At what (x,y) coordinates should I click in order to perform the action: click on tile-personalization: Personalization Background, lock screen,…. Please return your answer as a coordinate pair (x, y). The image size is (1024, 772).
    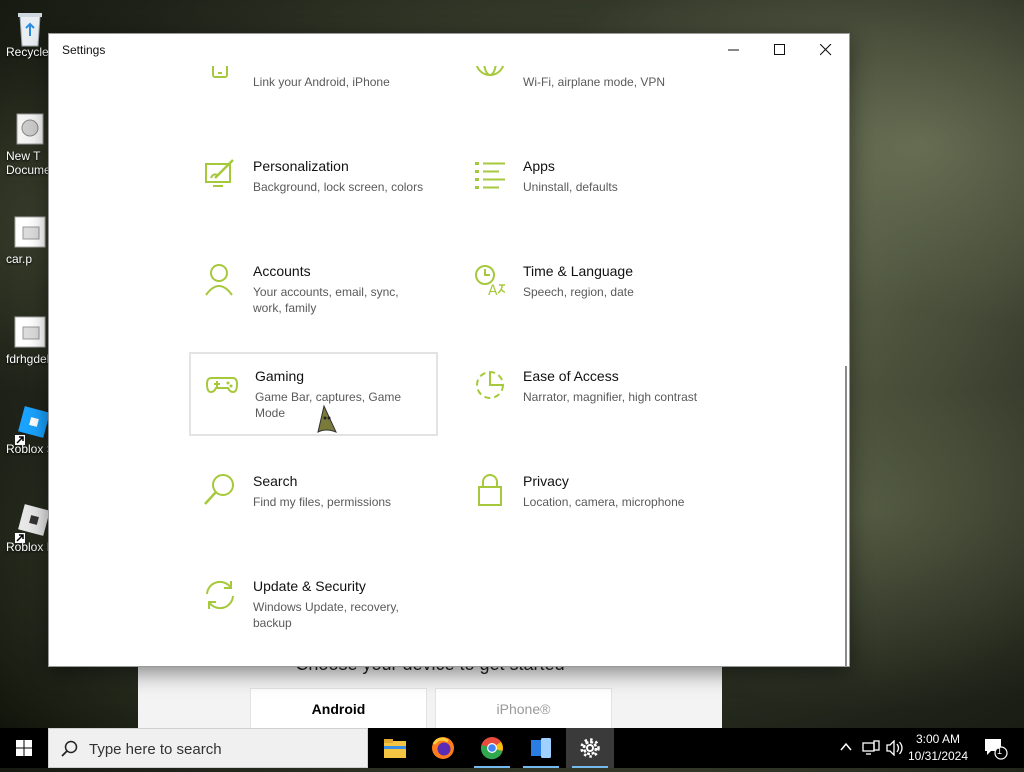
    Looking at the image, I should click on (313, 185).